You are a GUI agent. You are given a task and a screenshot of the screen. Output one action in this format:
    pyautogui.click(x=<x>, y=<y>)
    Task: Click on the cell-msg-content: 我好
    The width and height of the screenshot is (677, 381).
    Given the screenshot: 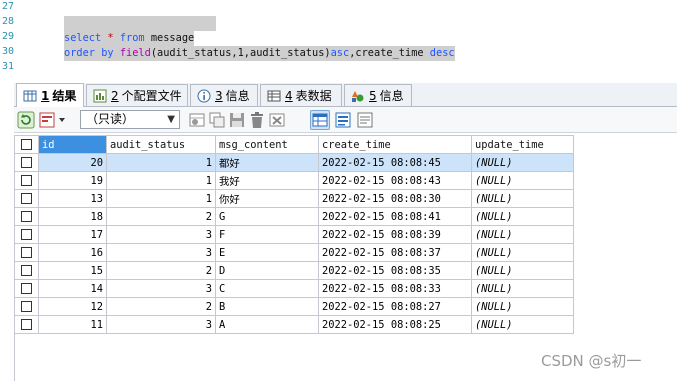 What is the action you would take?
    pyautogui.click(x=267, y=180)
    